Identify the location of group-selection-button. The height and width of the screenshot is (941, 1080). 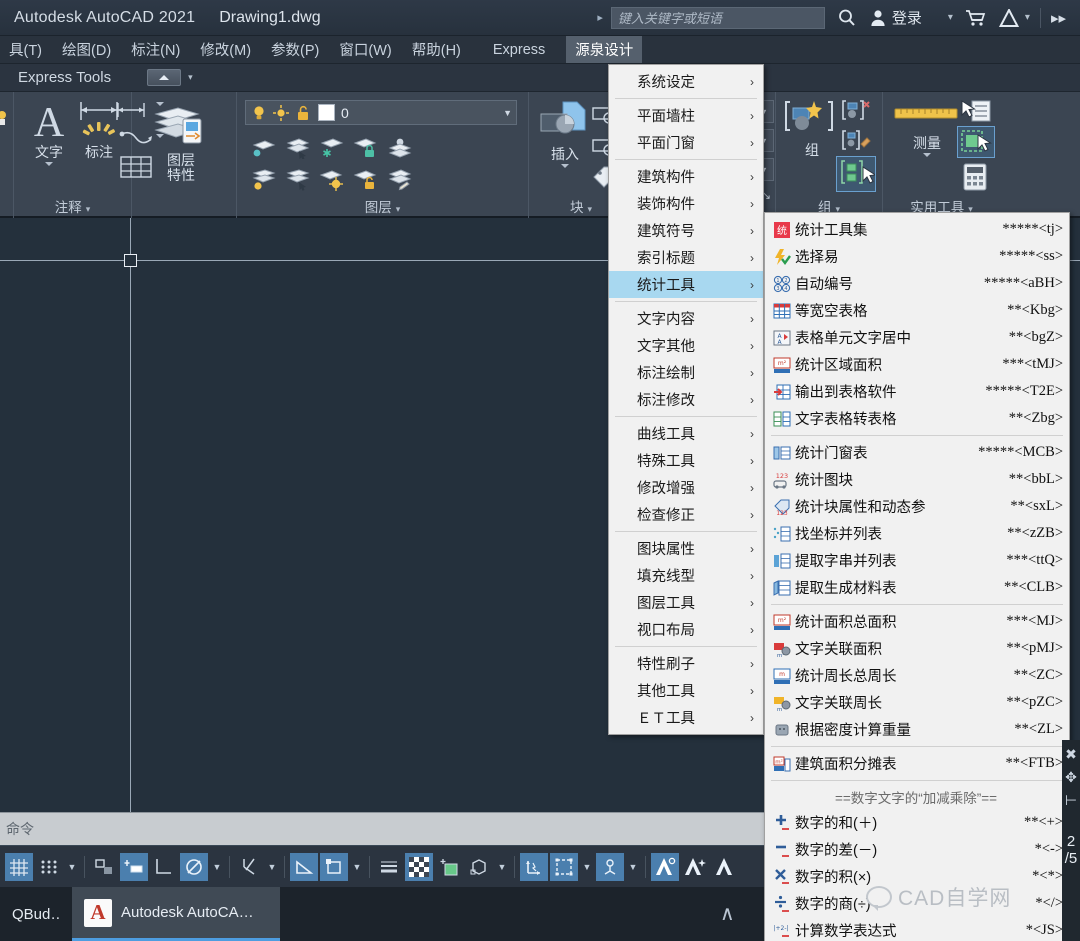
(856, 174).